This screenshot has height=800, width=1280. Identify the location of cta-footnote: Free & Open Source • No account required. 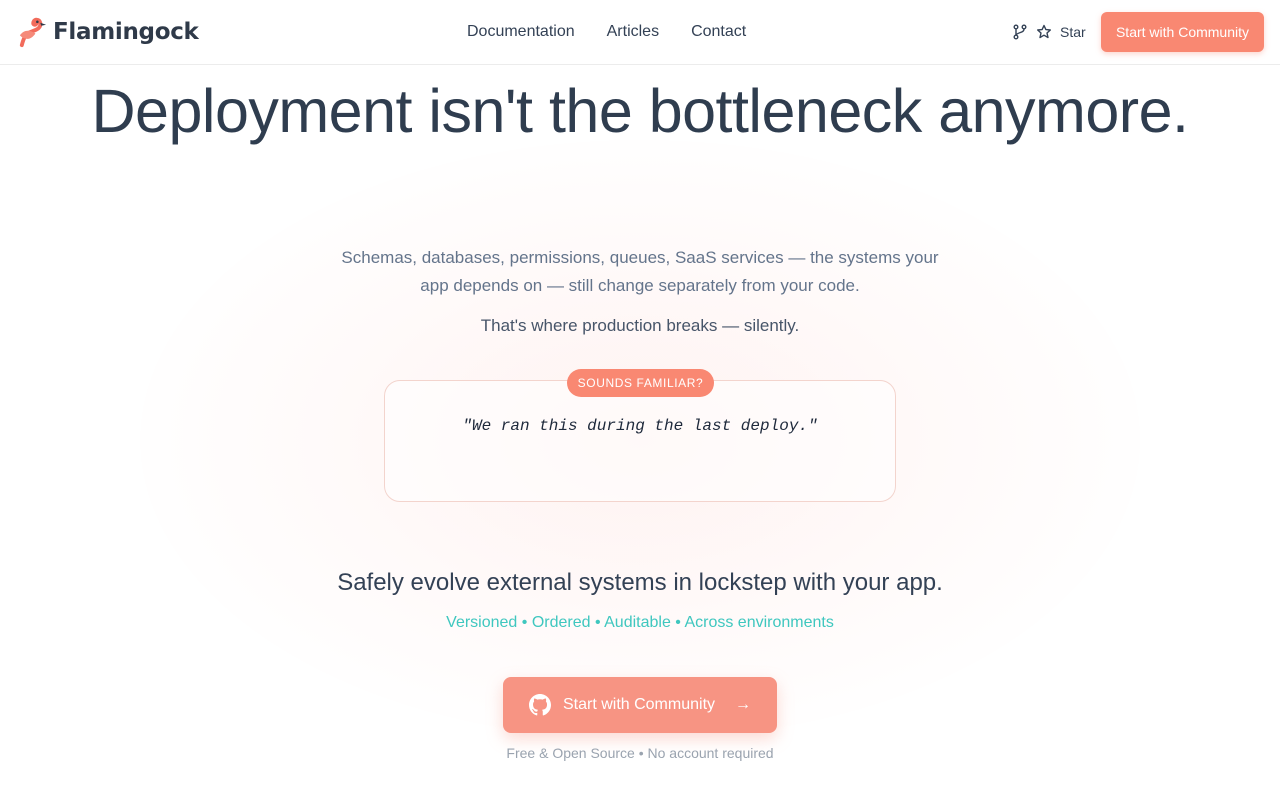
(640, 753).